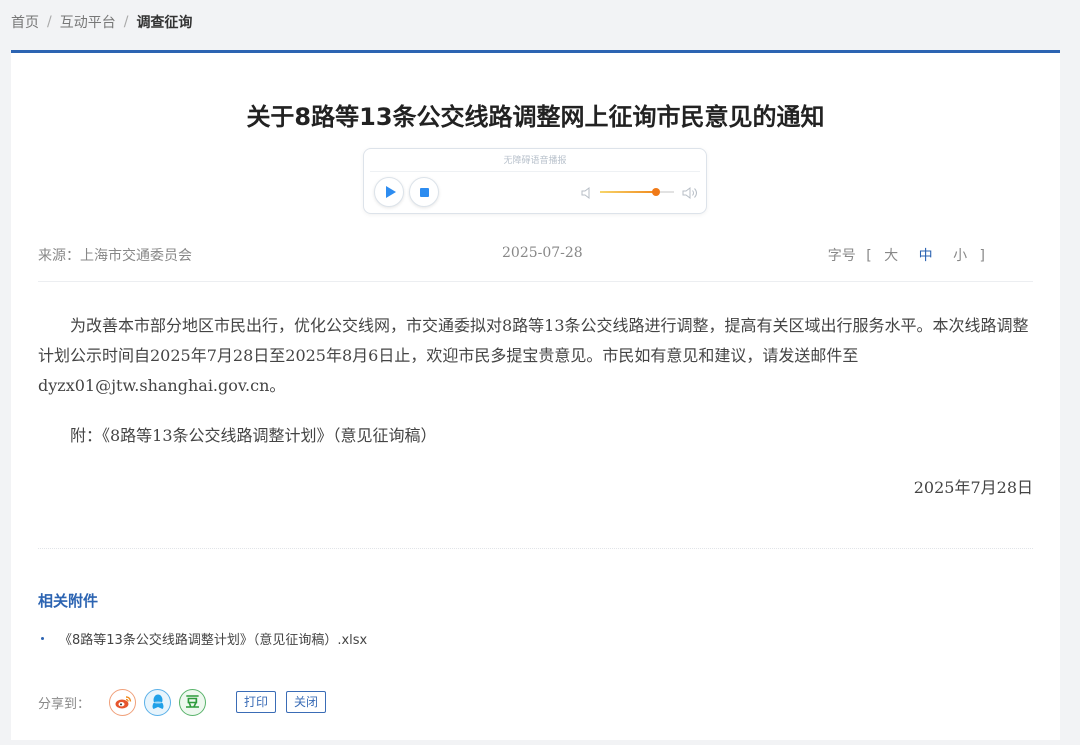 The height and width of the screenshot is (745, 1080). What do you see at coordinates (982, 256) in the screenshot?
I see `bracket-close: ]` at bounding box center [982, 256].